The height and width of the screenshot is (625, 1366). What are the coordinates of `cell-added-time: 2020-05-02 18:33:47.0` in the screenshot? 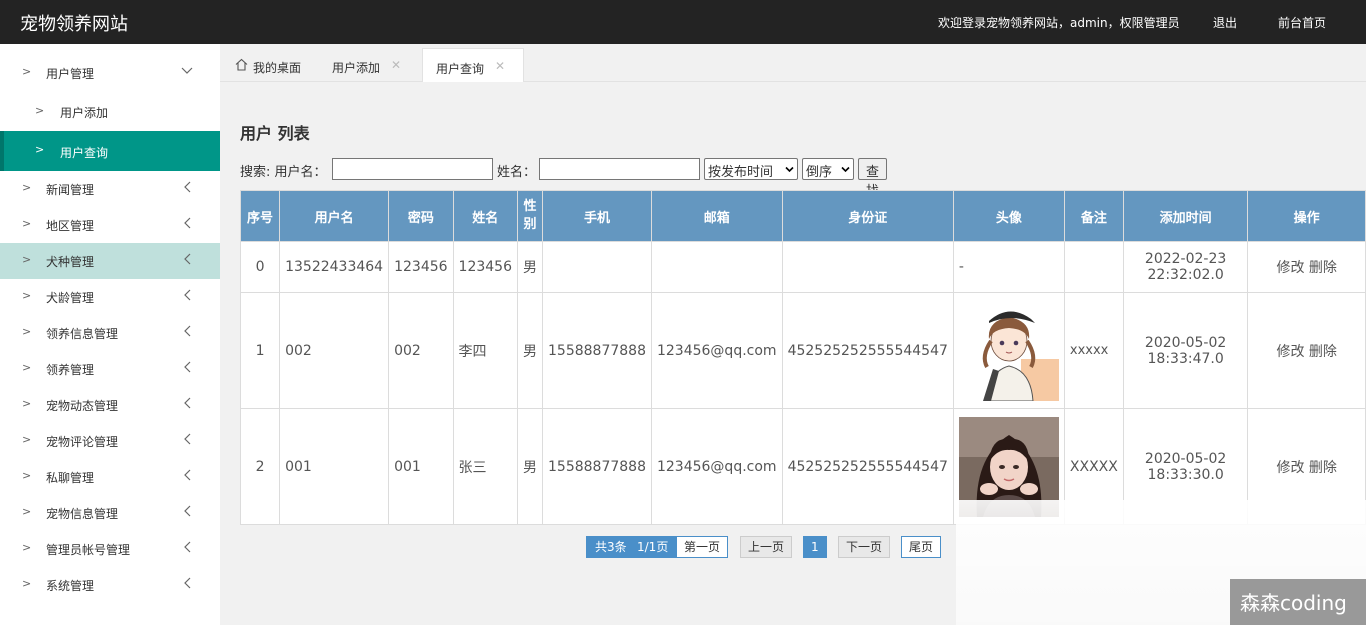 It's located at (1185, 350).